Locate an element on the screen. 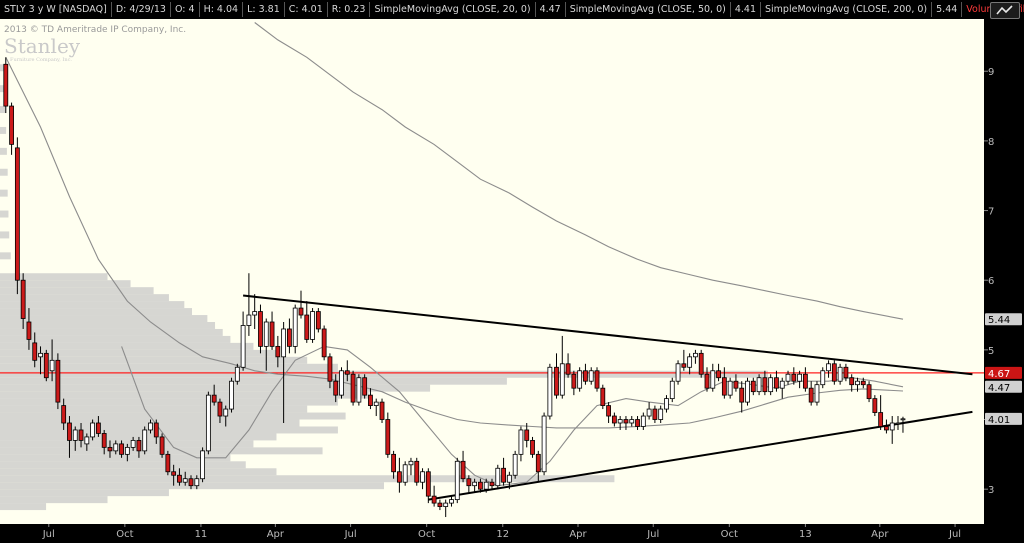 The height and width of the screenshot is (543, 1024). x-tick-label: 11 is located at coordinates (201, 534).